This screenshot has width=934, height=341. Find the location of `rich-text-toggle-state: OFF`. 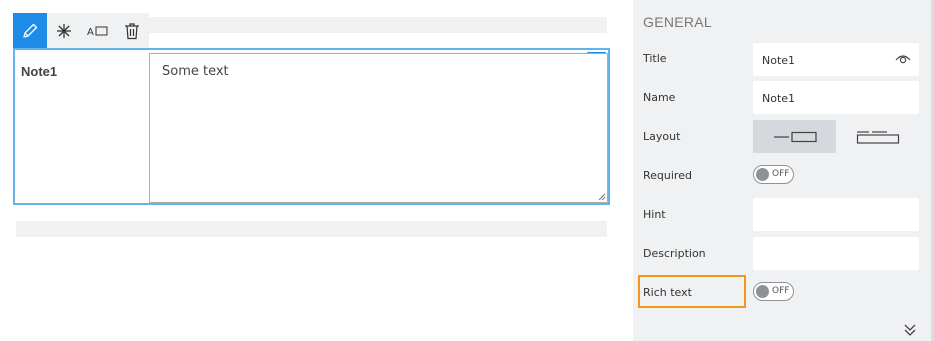

rich-text-toggle-state: OFF is located at coordinates (781, 291).